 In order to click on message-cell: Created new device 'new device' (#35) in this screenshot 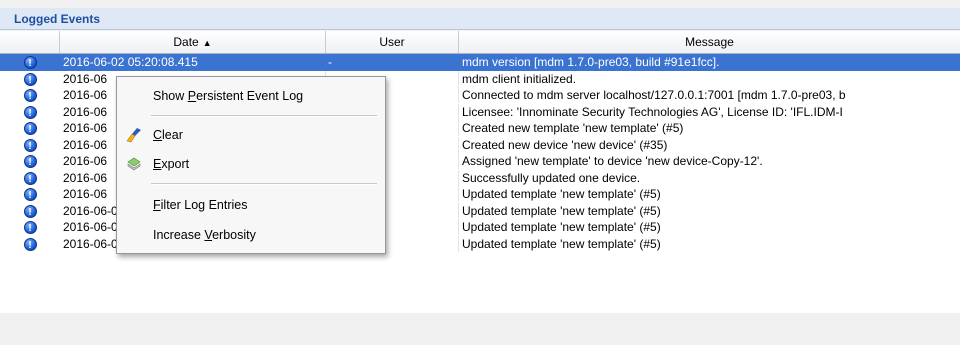, I will do `click(565, 144)`.